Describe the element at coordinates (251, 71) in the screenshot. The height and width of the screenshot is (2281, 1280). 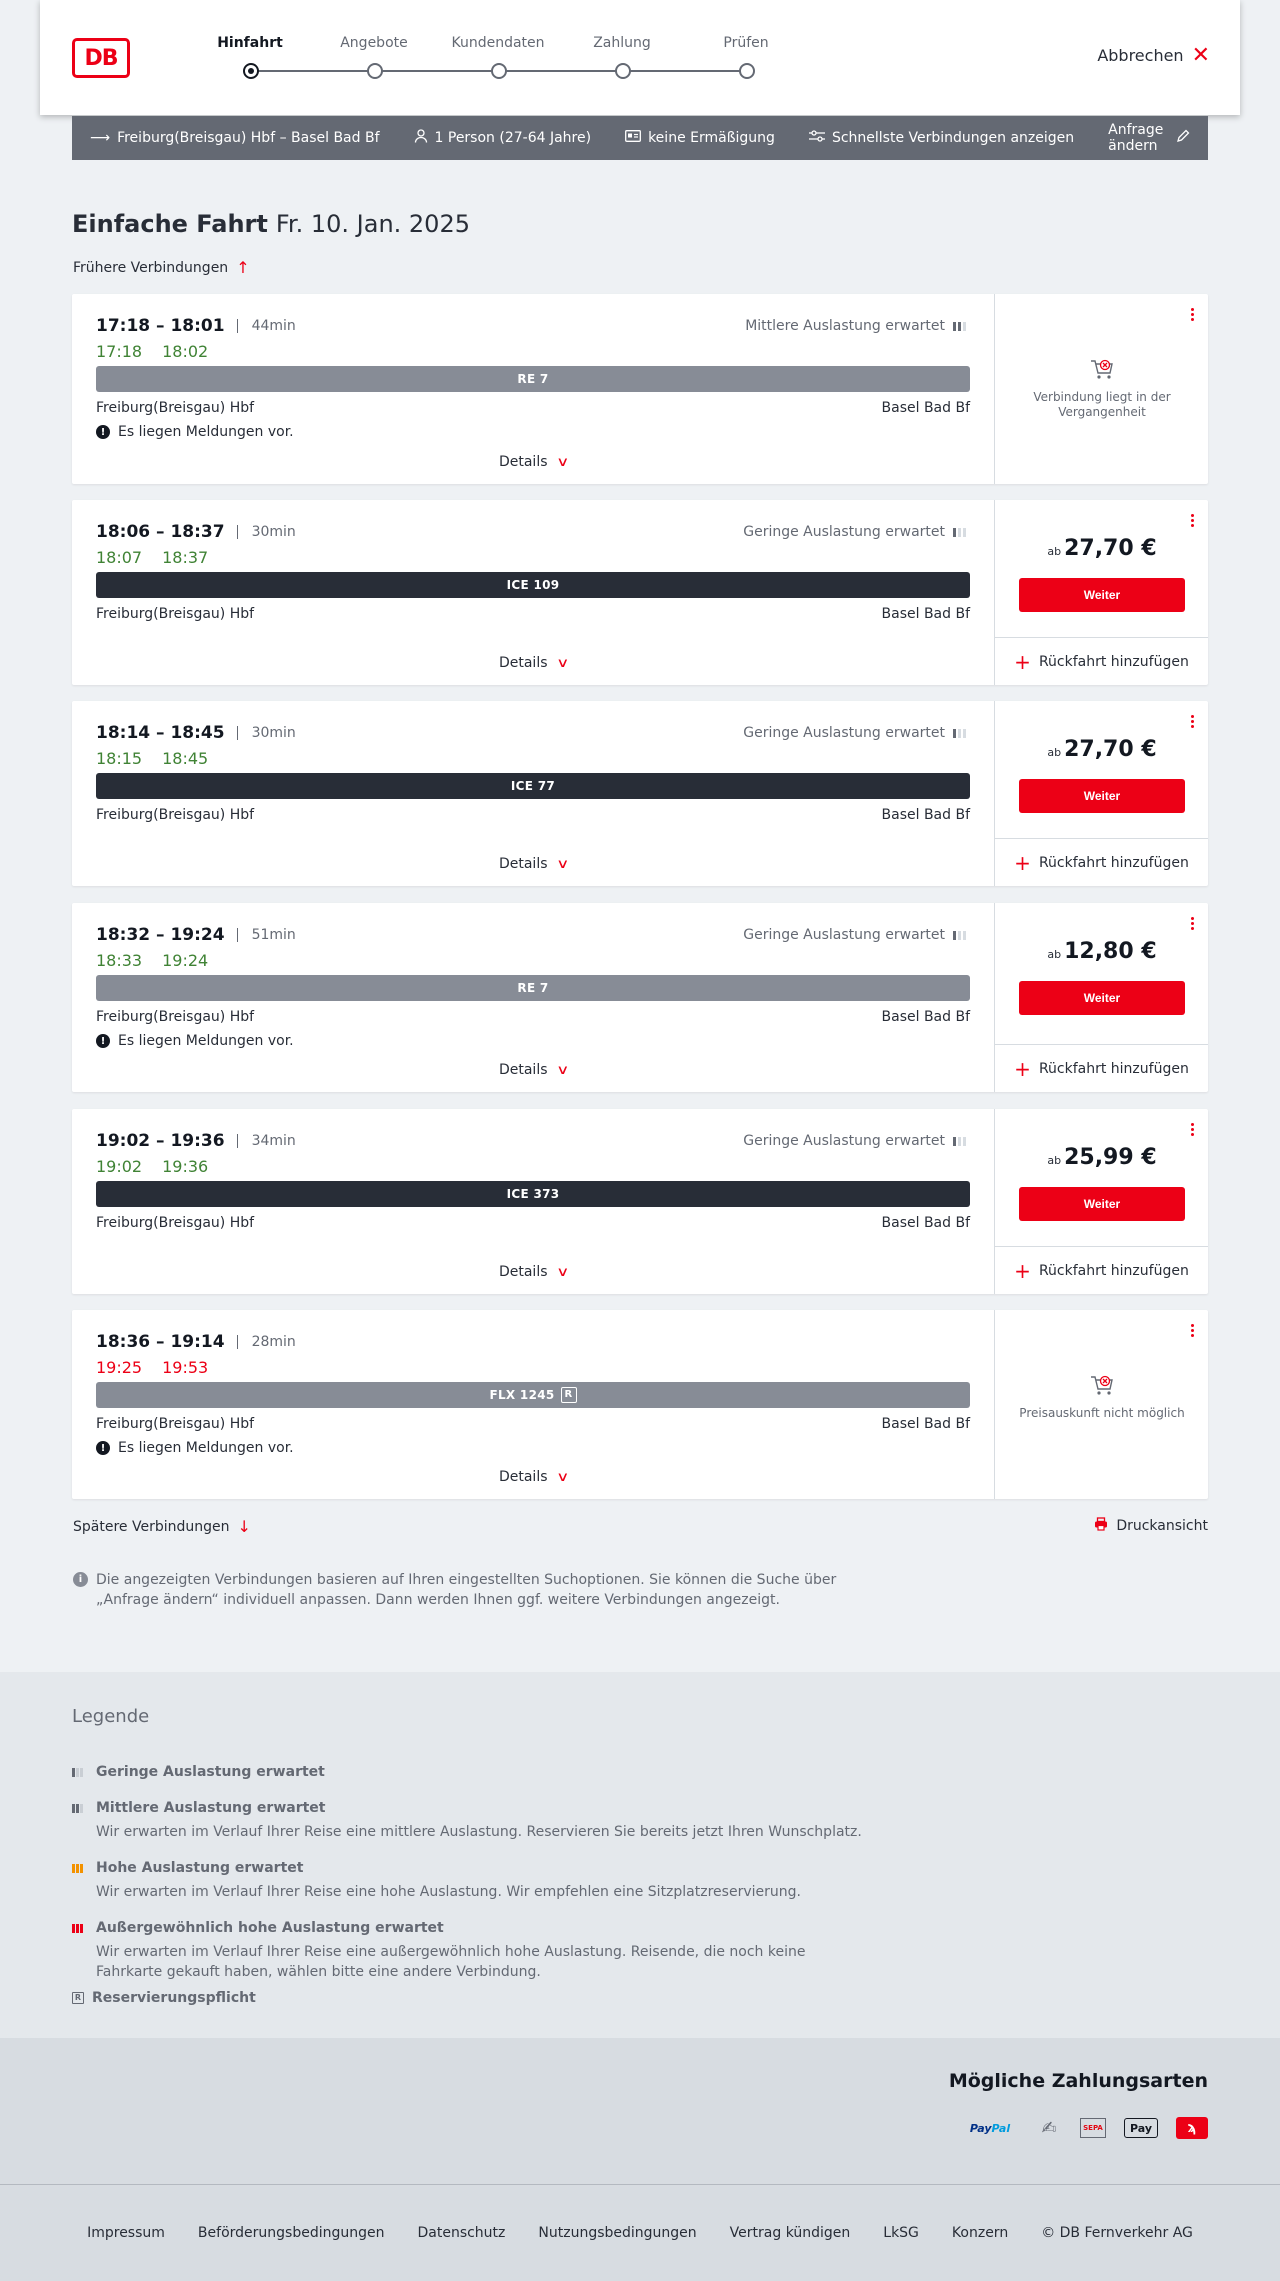
I see `step-circle` at that location.